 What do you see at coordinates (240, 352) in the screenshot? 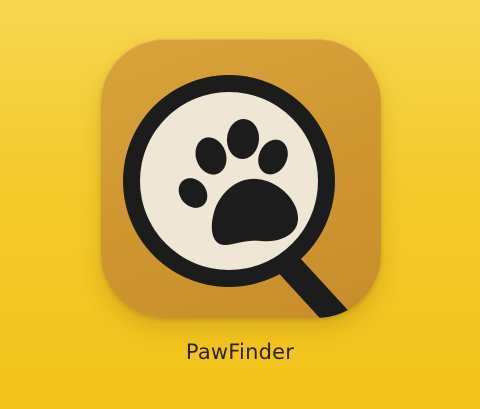
I see `app-name-label: PawFinder` at bounding box center [240, 352].